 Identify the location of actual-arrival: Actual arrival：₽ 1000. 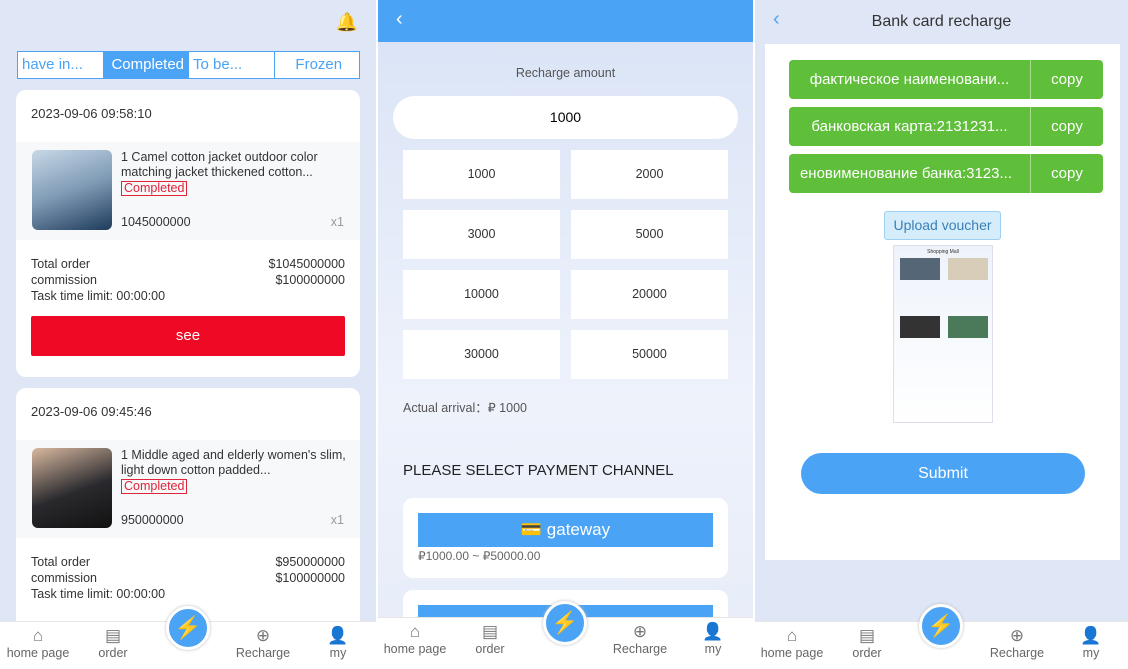
(465, 408).